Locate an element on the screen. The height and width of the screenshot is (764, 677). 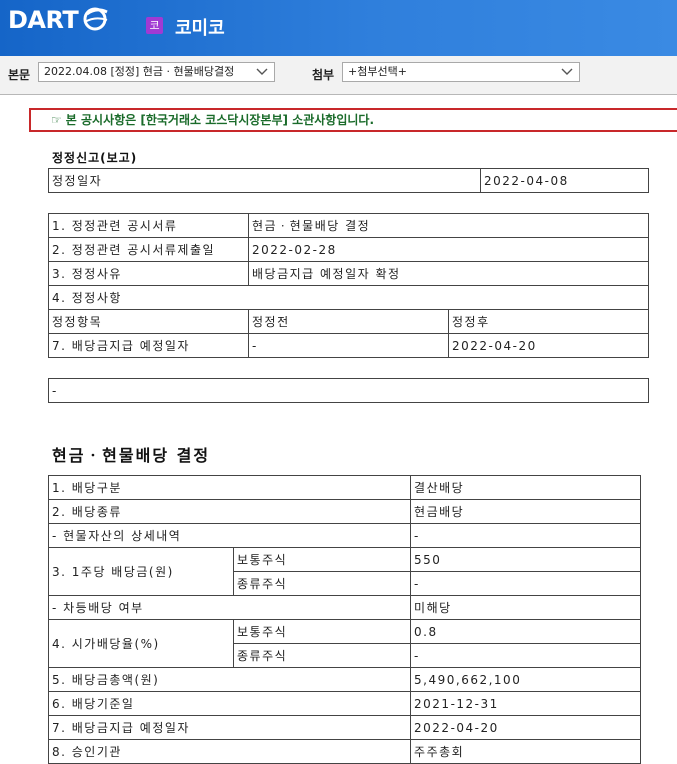
pay-date-value: 2022-04-20 is located at coordinates (525, 727).